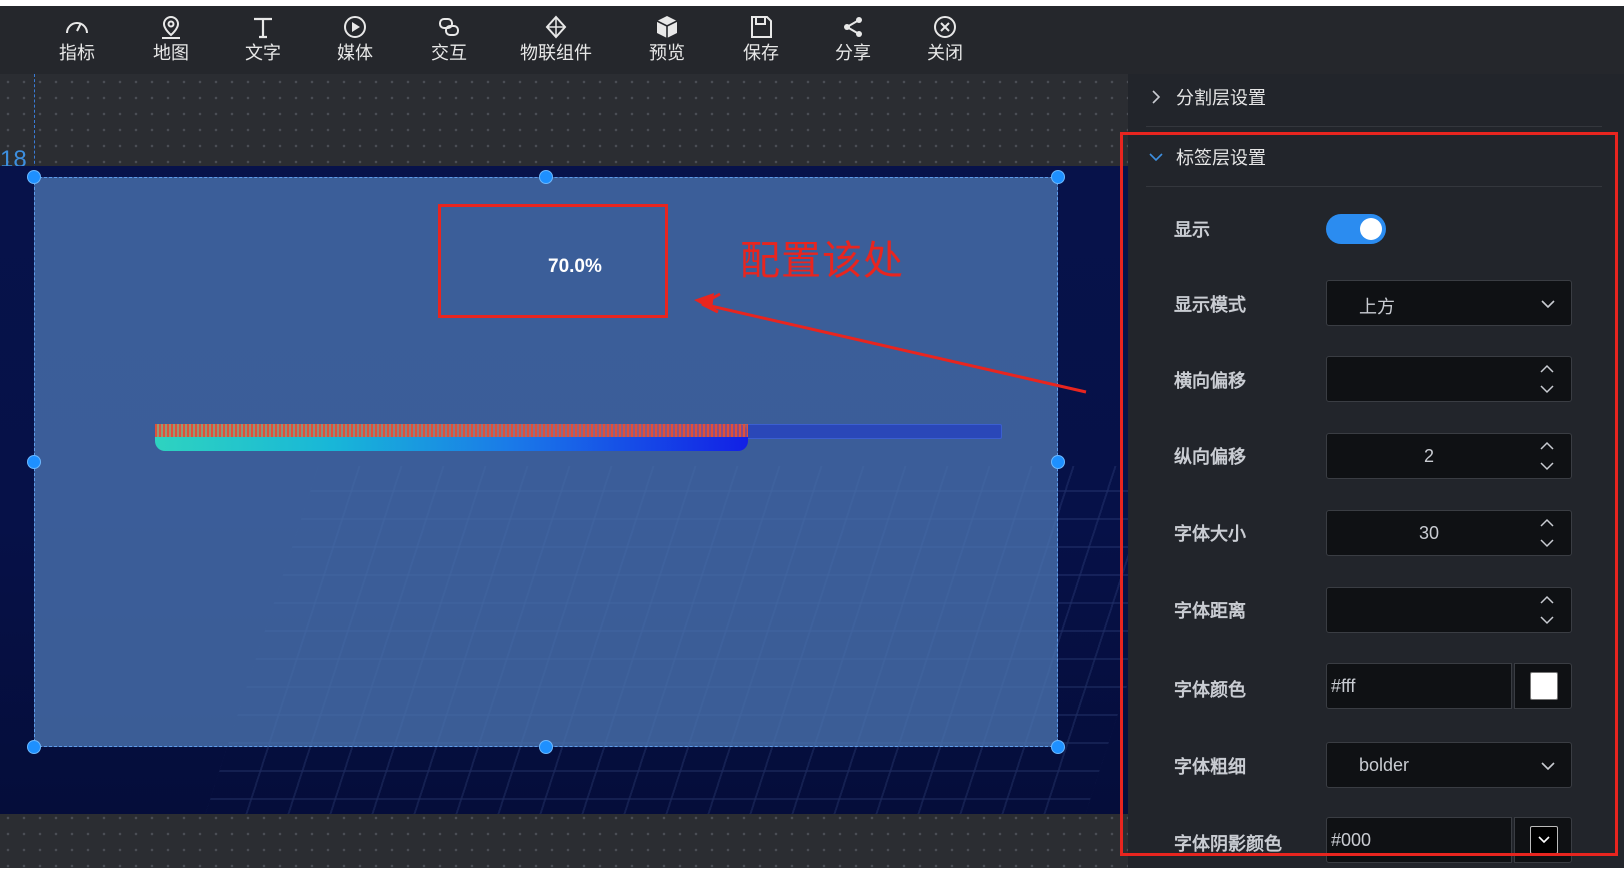 Image resolution: width=1624 pixels, height=876 pixels. I want to click on toolbar-label: 保存, so click(761, 53).